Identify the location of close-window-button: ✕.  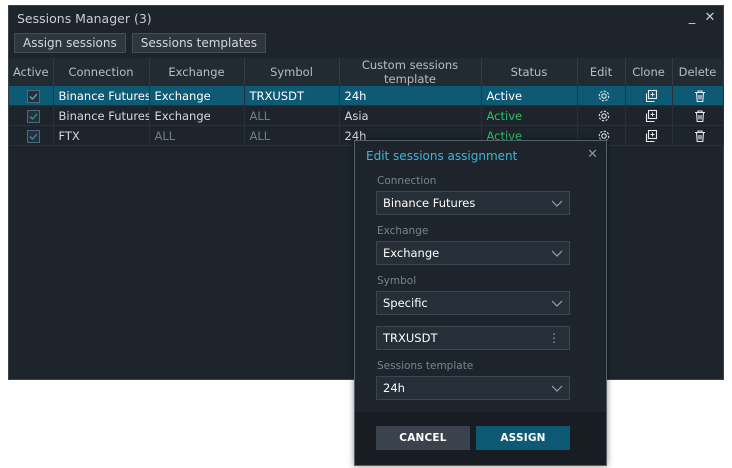
(710, 18).